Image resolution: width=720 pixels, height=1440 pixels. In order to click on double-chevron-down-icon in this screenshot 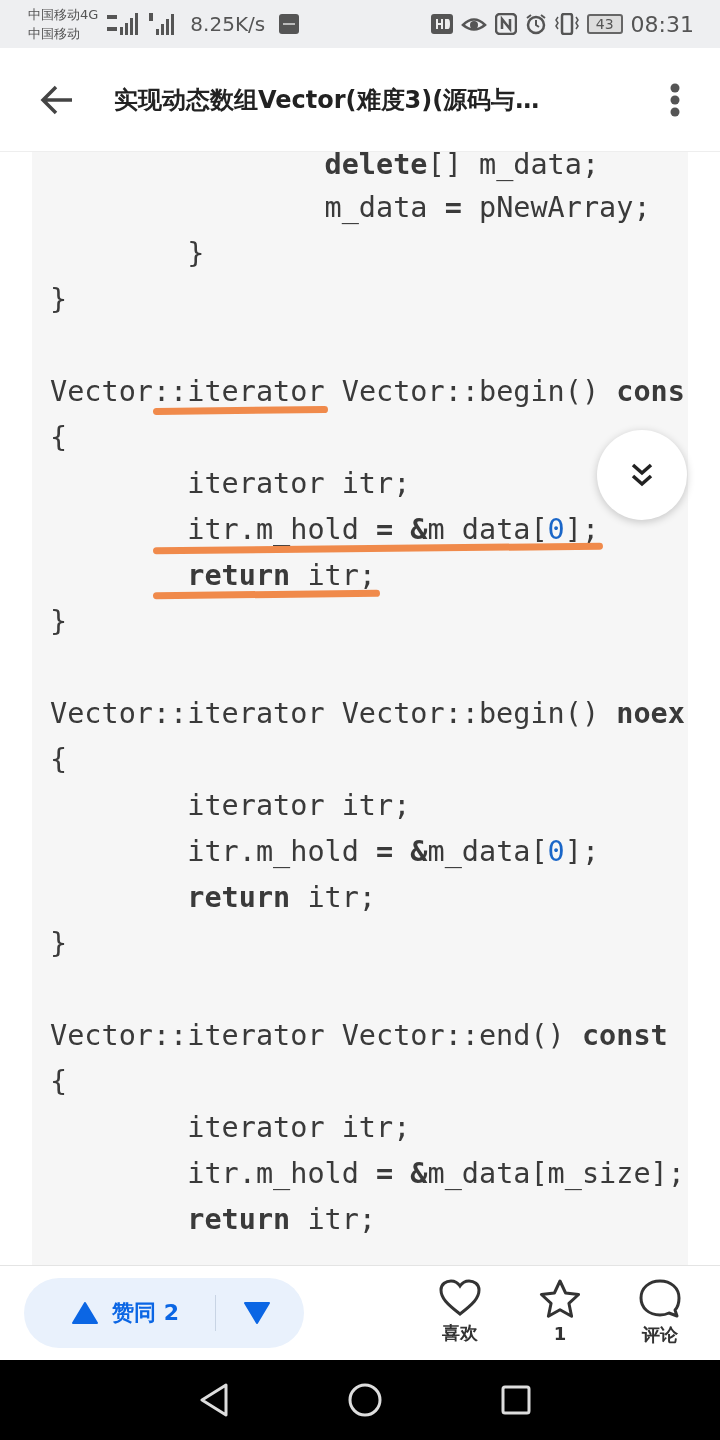, I will do `click(642, 475)`.